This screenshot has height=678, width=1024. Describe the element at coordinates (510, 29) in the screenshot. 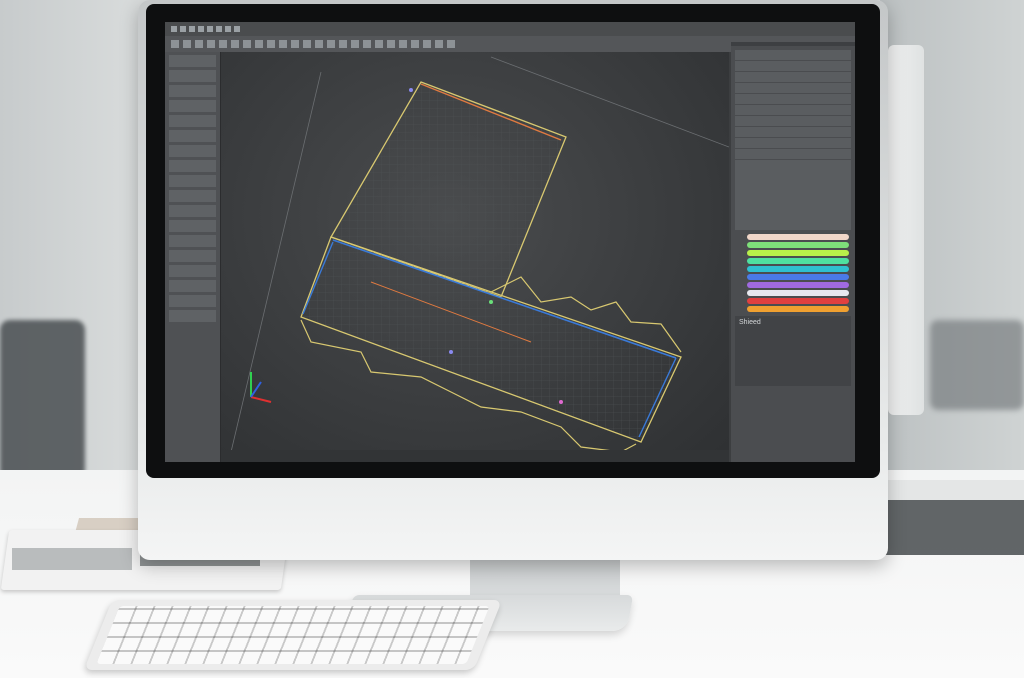

I see `app-titlebar` at that location.